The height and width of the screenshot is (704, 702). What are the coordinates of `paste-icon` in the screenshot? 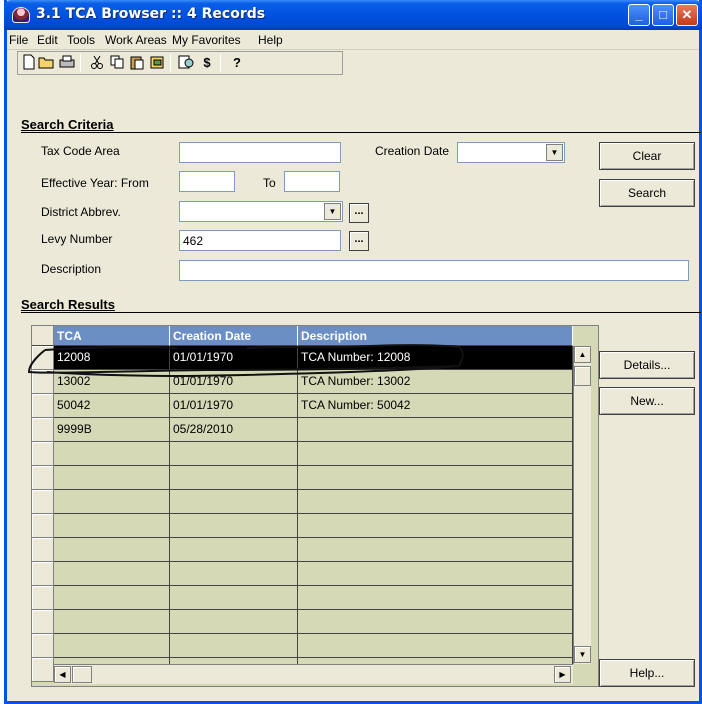 It's located at (137, 63).